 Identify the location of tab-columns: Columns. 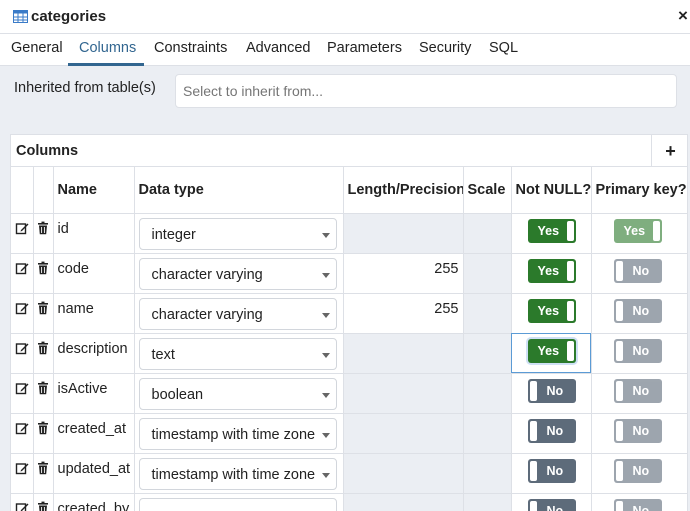
(107, 48).